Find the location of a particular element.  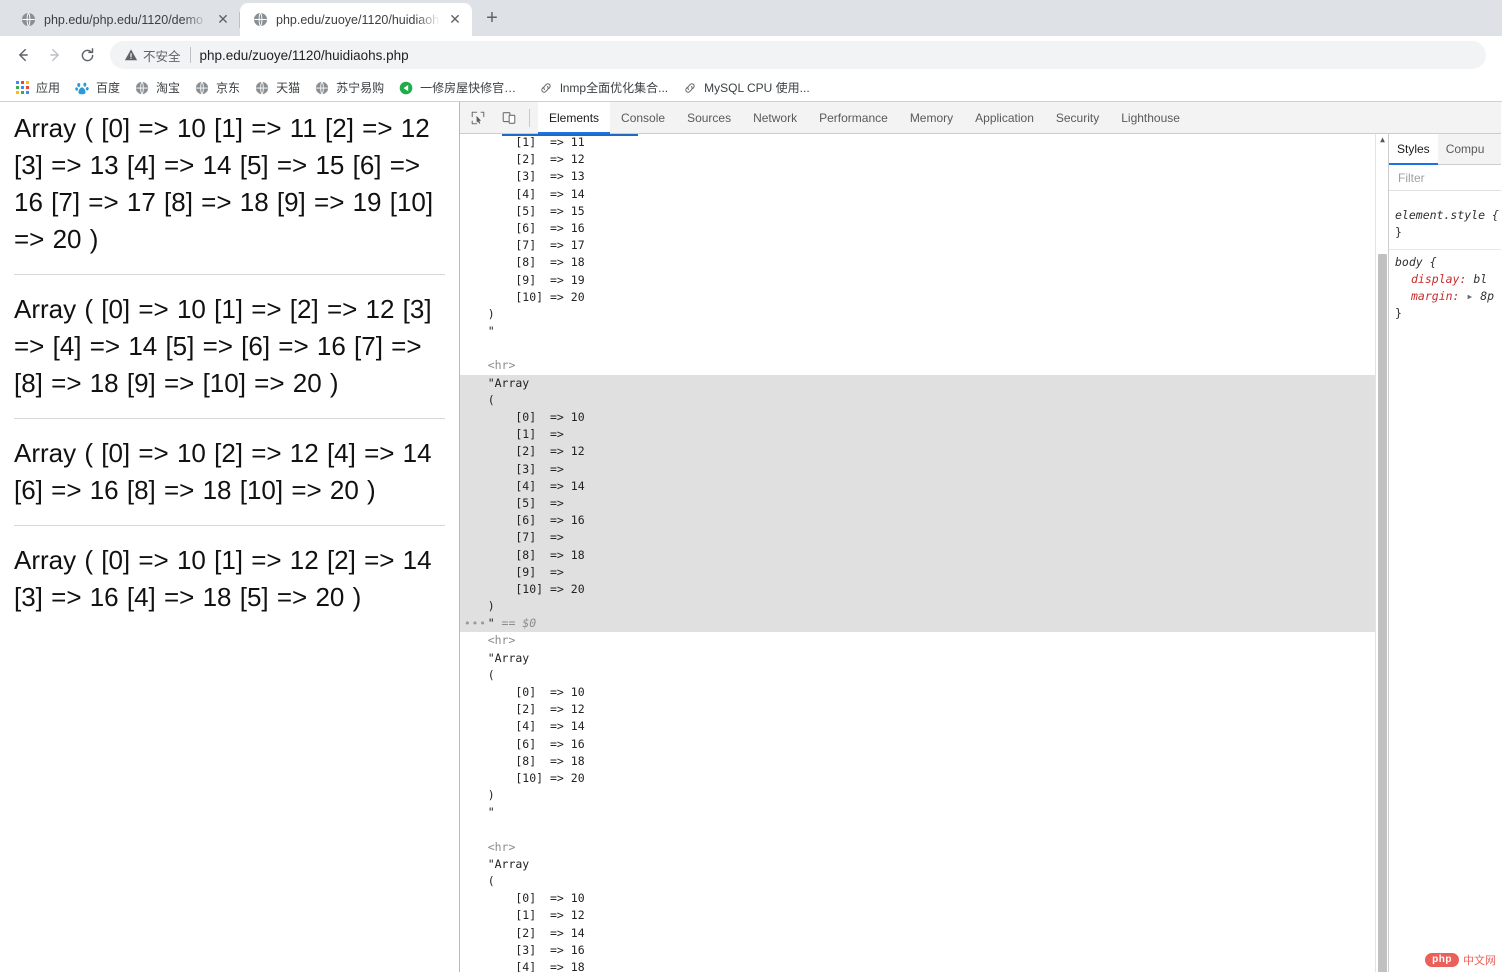

dom-tree-line: [7] => 17 is located at coordinates (917, 245).